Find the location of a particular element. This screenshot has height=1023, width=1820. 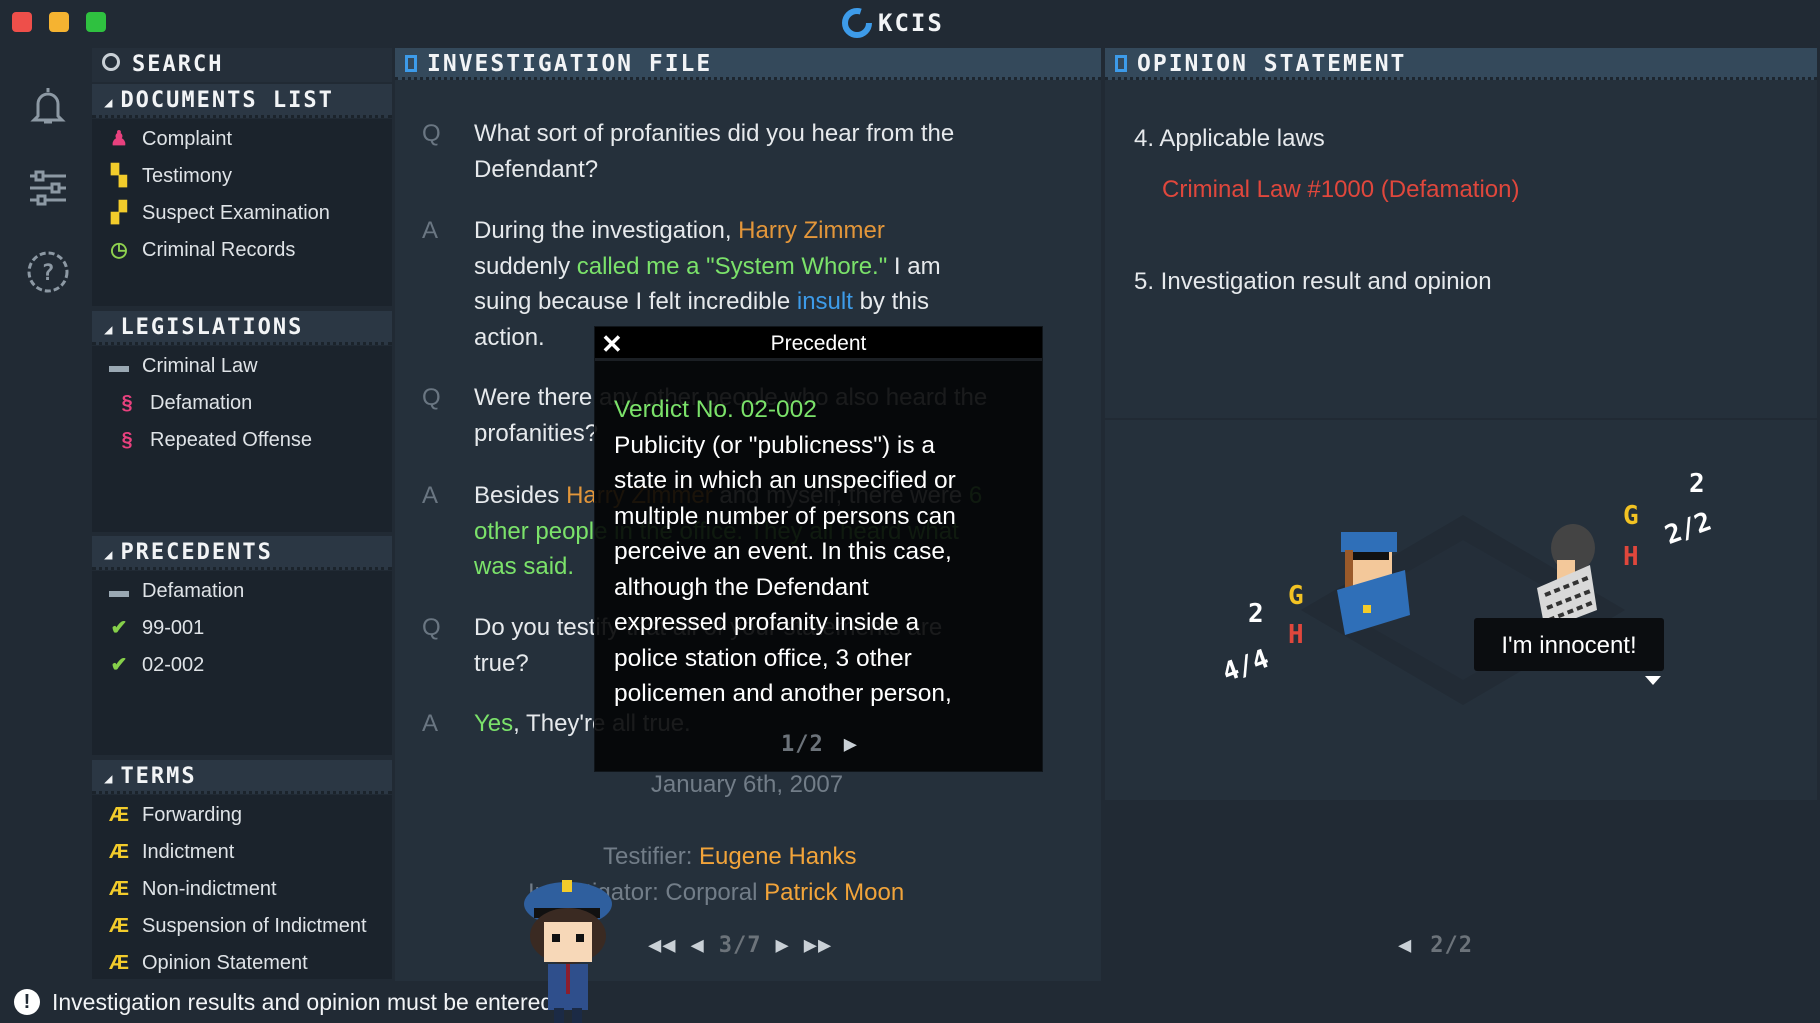

complaint-icon: ♟ is located at coordinates (119, 139).